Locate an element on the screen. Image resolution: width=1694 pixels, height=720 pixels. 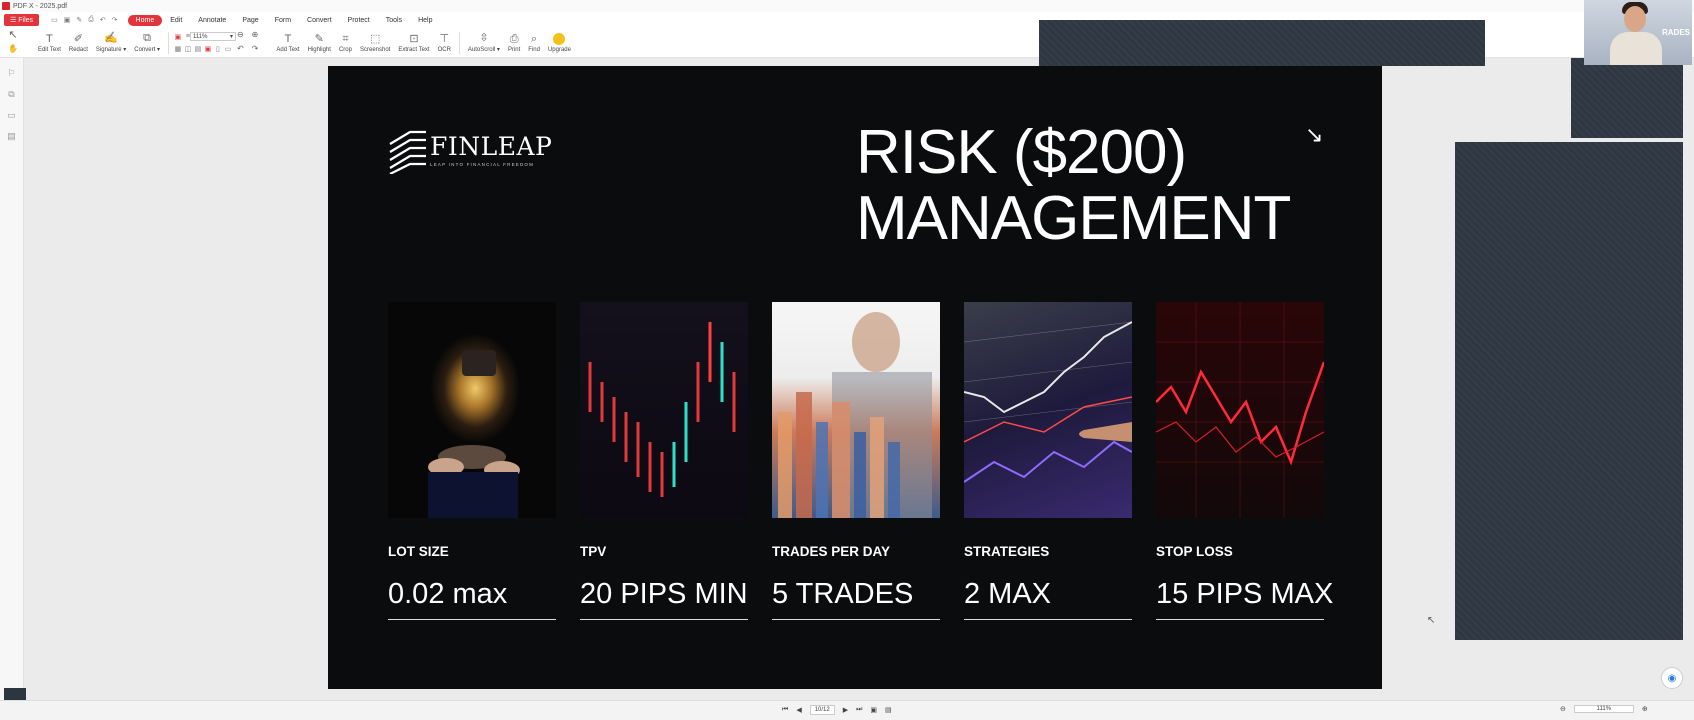
headline-line-1: RISK ($200) is located at coordinates (1021, 152).